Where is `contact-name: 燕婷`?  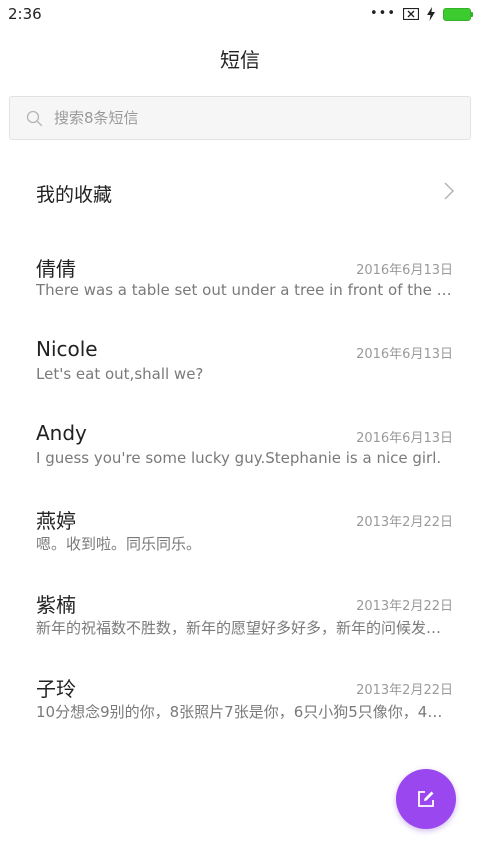 contact-name: 燕婷 is located at coordinates (56, 521).